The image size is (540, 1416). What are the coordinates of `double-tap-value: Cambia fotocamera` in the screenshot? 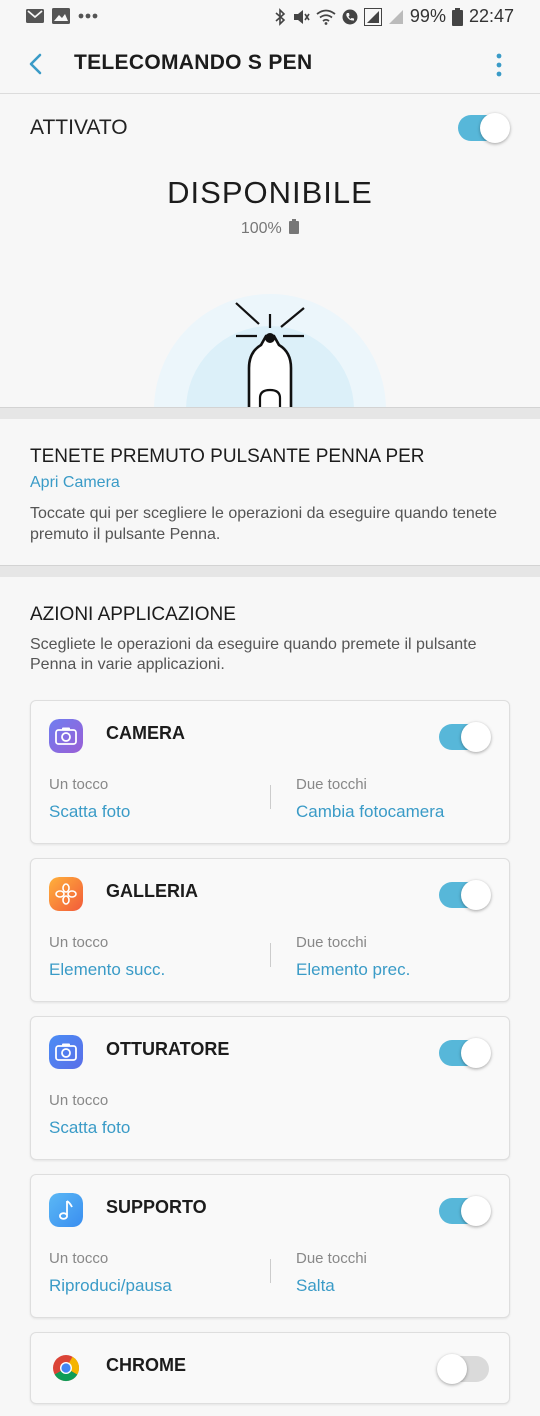 It's located at (370, 812).